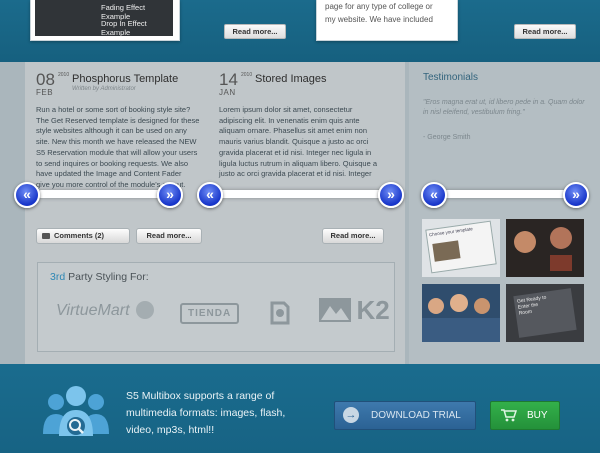 The image size is (600, 453). What do you see at coordinates (45, 79) in the screenshot?
I see `post-1-day: 08` at bounding box center [45, 79].